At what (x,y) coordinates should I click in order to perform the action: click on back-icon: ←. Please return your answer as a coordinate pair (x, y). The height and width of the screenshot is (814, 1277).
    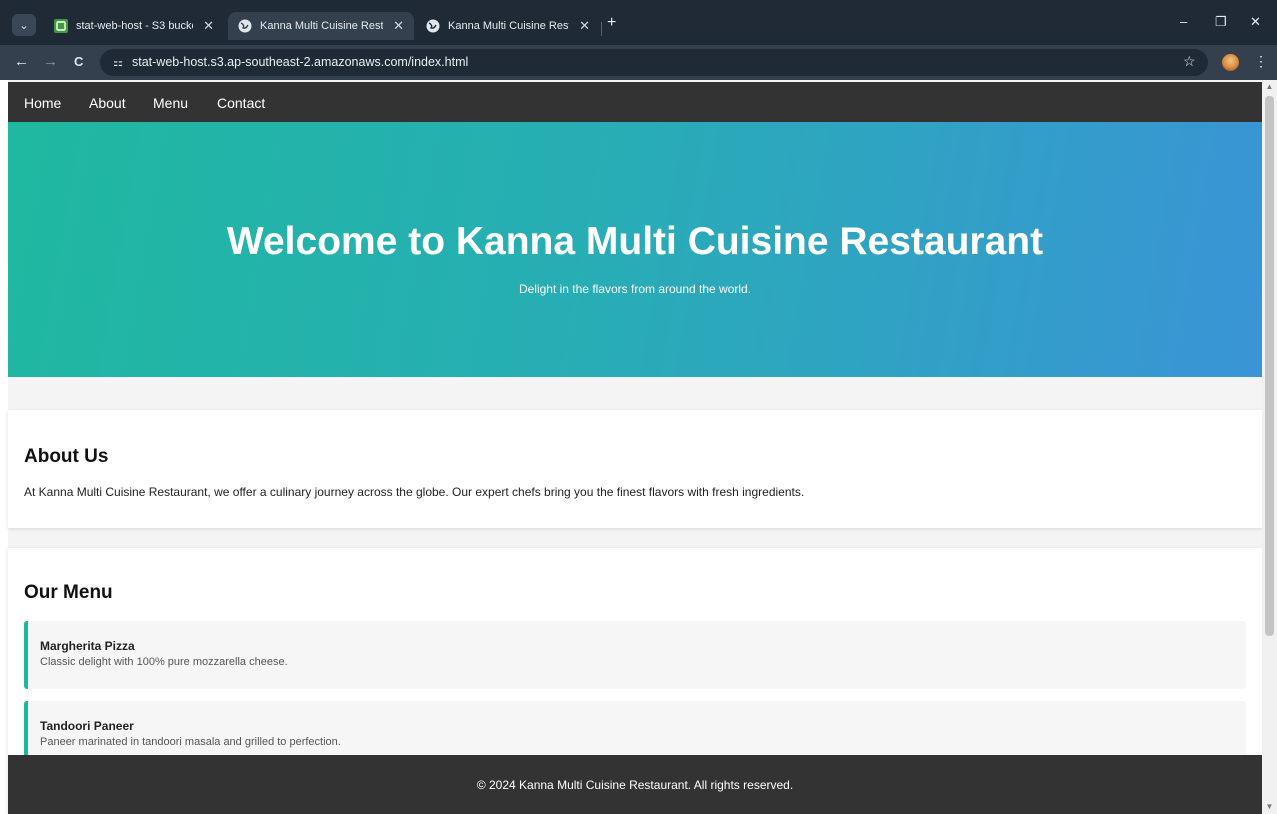
    Looking at the image, I should click on (21, 61).